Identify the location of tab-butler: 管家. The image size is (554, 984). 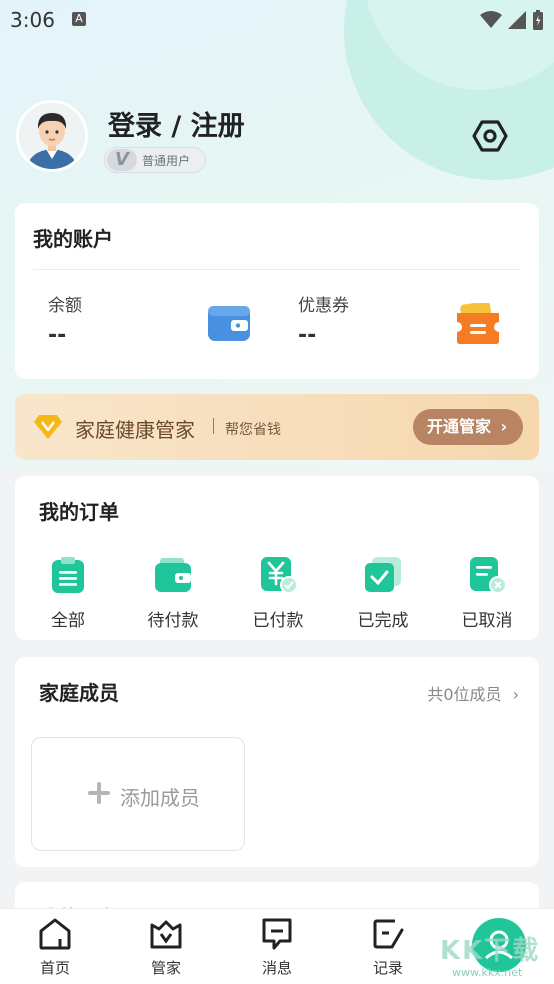
(166, 947).